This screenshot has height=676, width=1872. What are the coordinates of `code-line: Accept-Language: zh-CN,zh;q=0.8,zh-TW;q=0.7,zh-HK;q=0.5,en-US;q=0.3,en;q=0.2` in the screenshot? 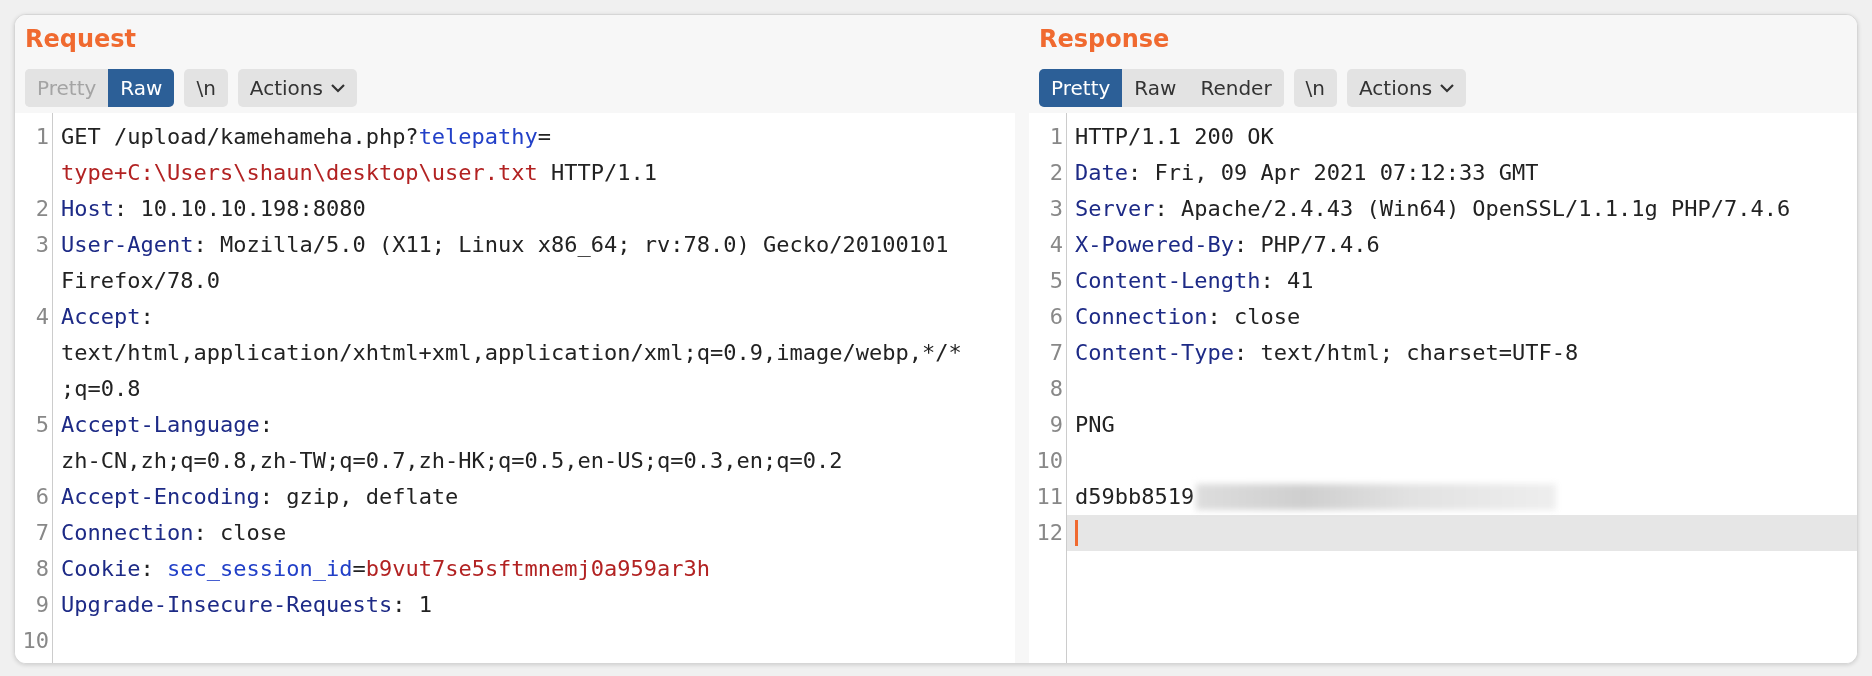 It's located at (452, 443).